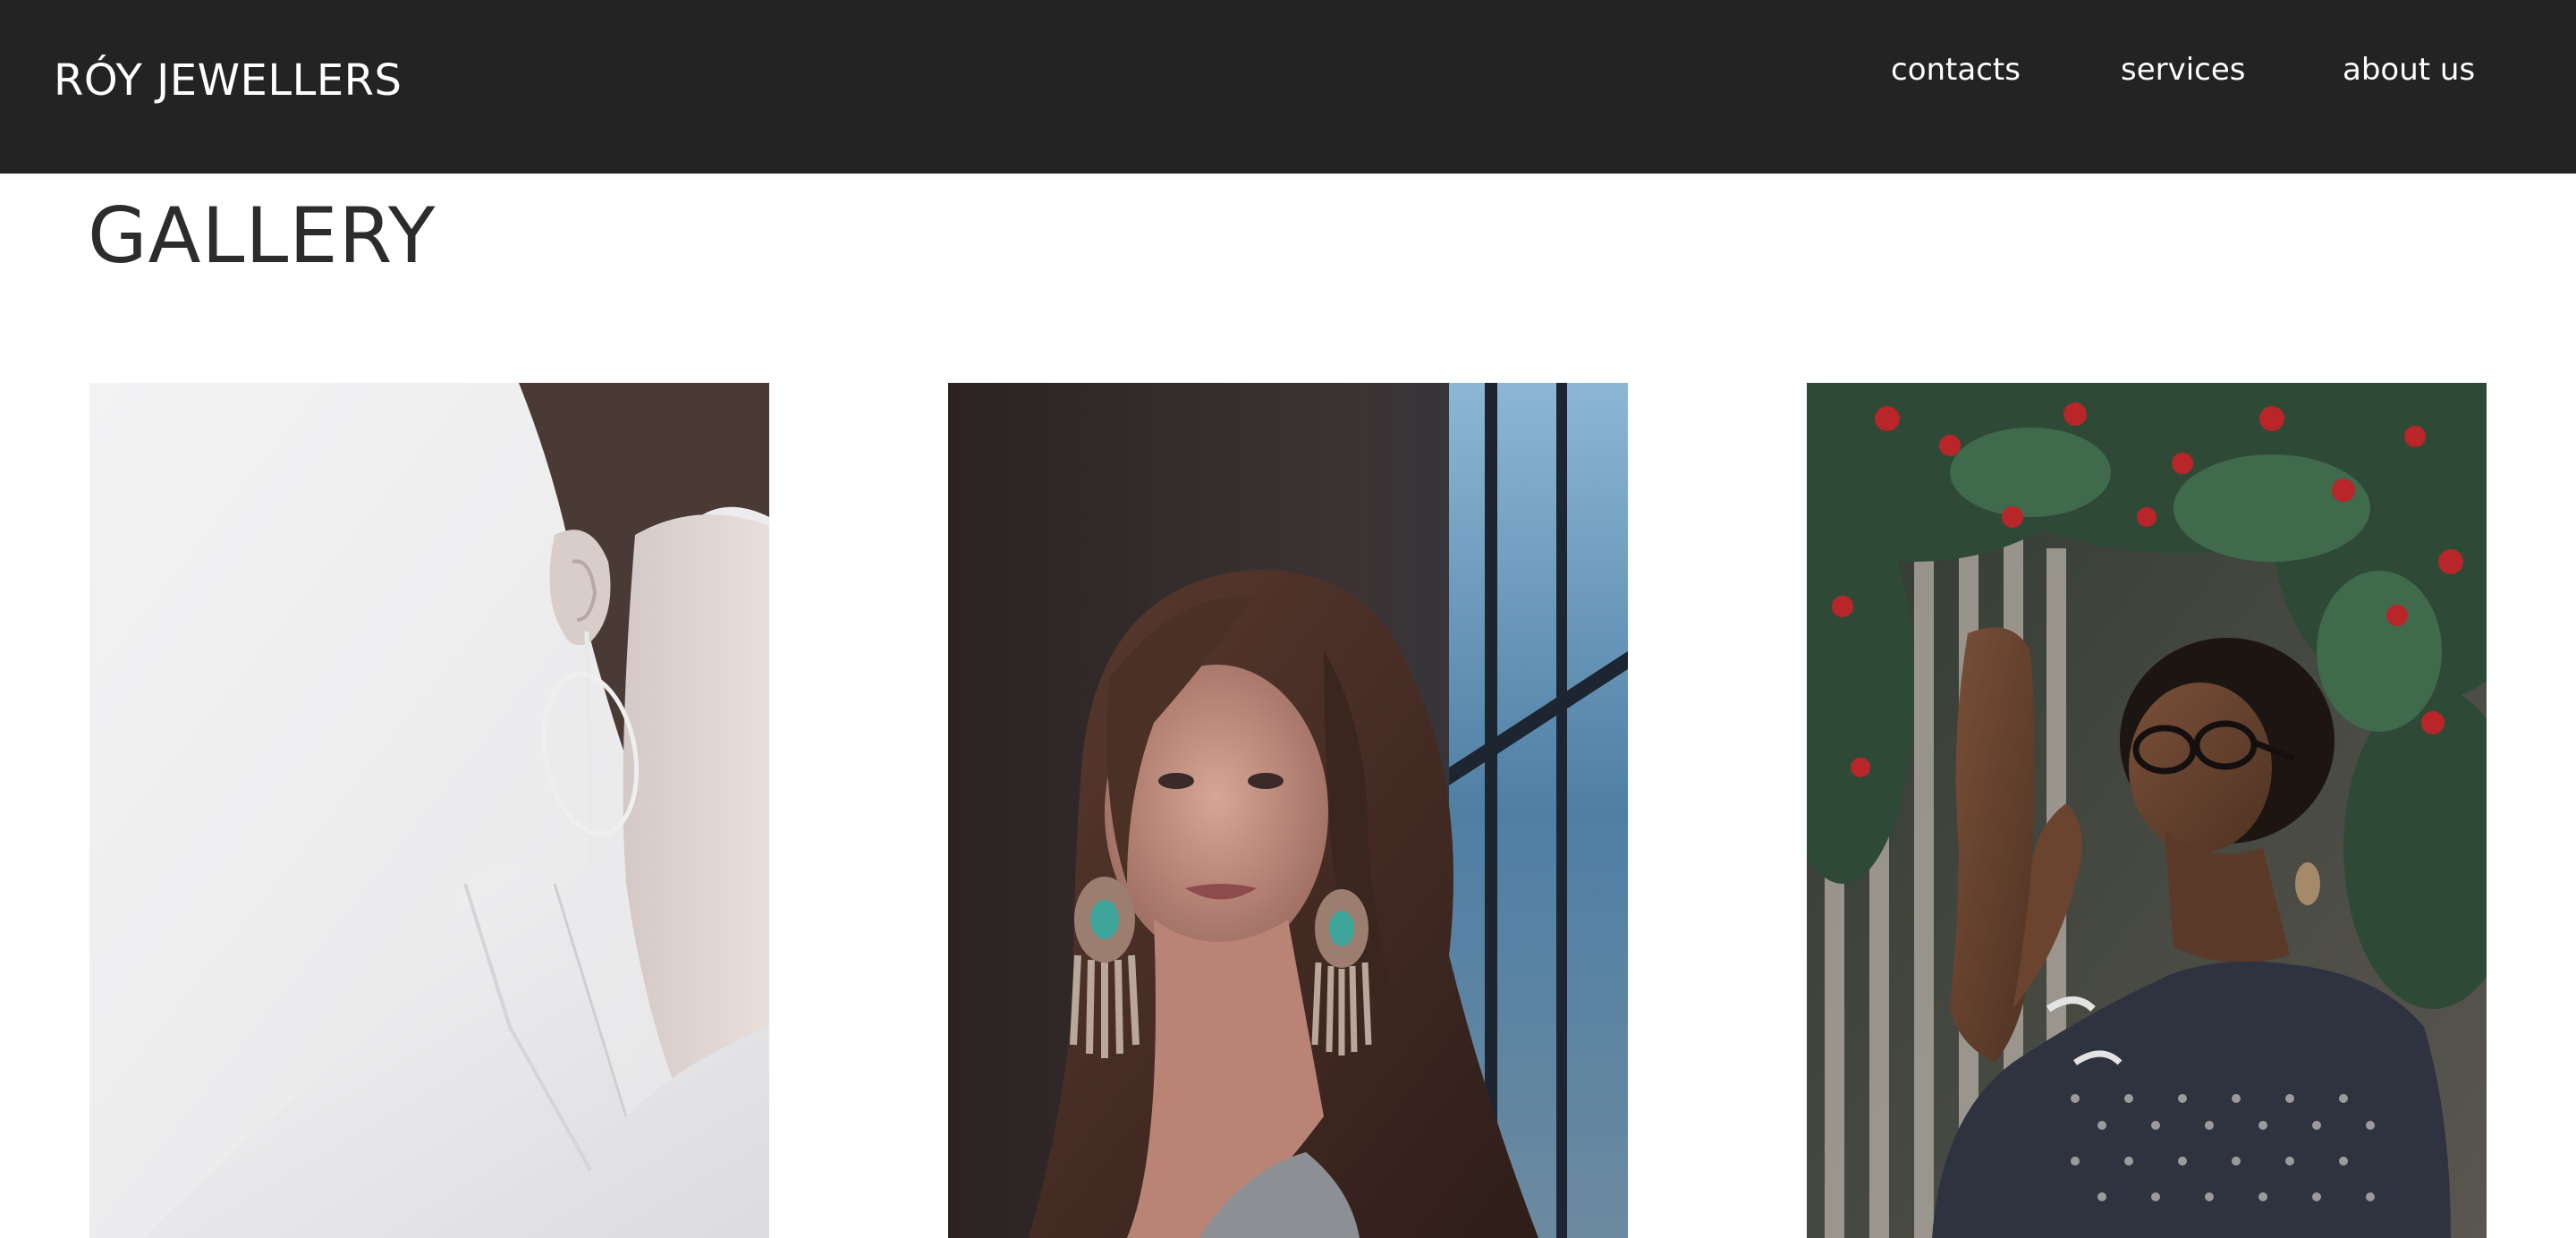 This screenshot has height=1238, width=2576. I want to click on nav-link-about-us: about us, so click(2409, 69).